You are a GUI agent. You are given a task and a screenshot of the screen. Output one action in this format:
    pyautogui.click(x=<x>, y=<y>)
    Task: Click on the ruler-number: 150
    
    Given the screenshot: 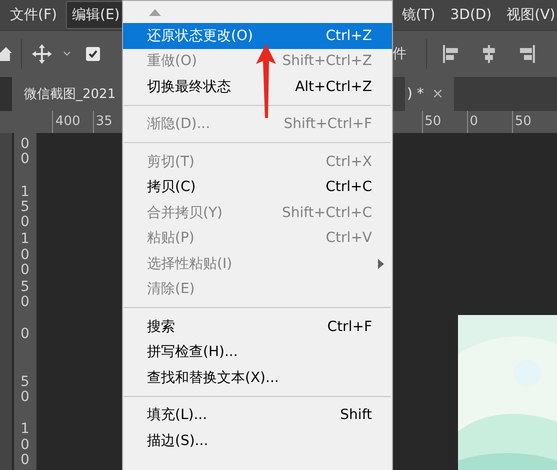 What is the action you would take?
    pyautogui.click(x=25, y=208)
    